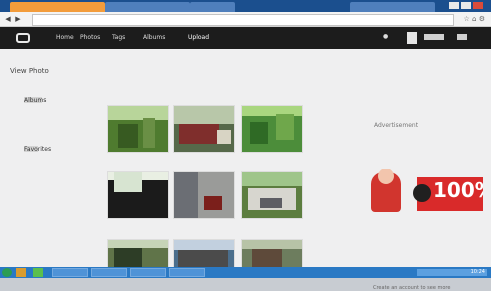 Image resolution: width=491 pixels, height=291 pixels. I want to click on app-header: Home Photos Tags Albums Upload, so click(245, 38).